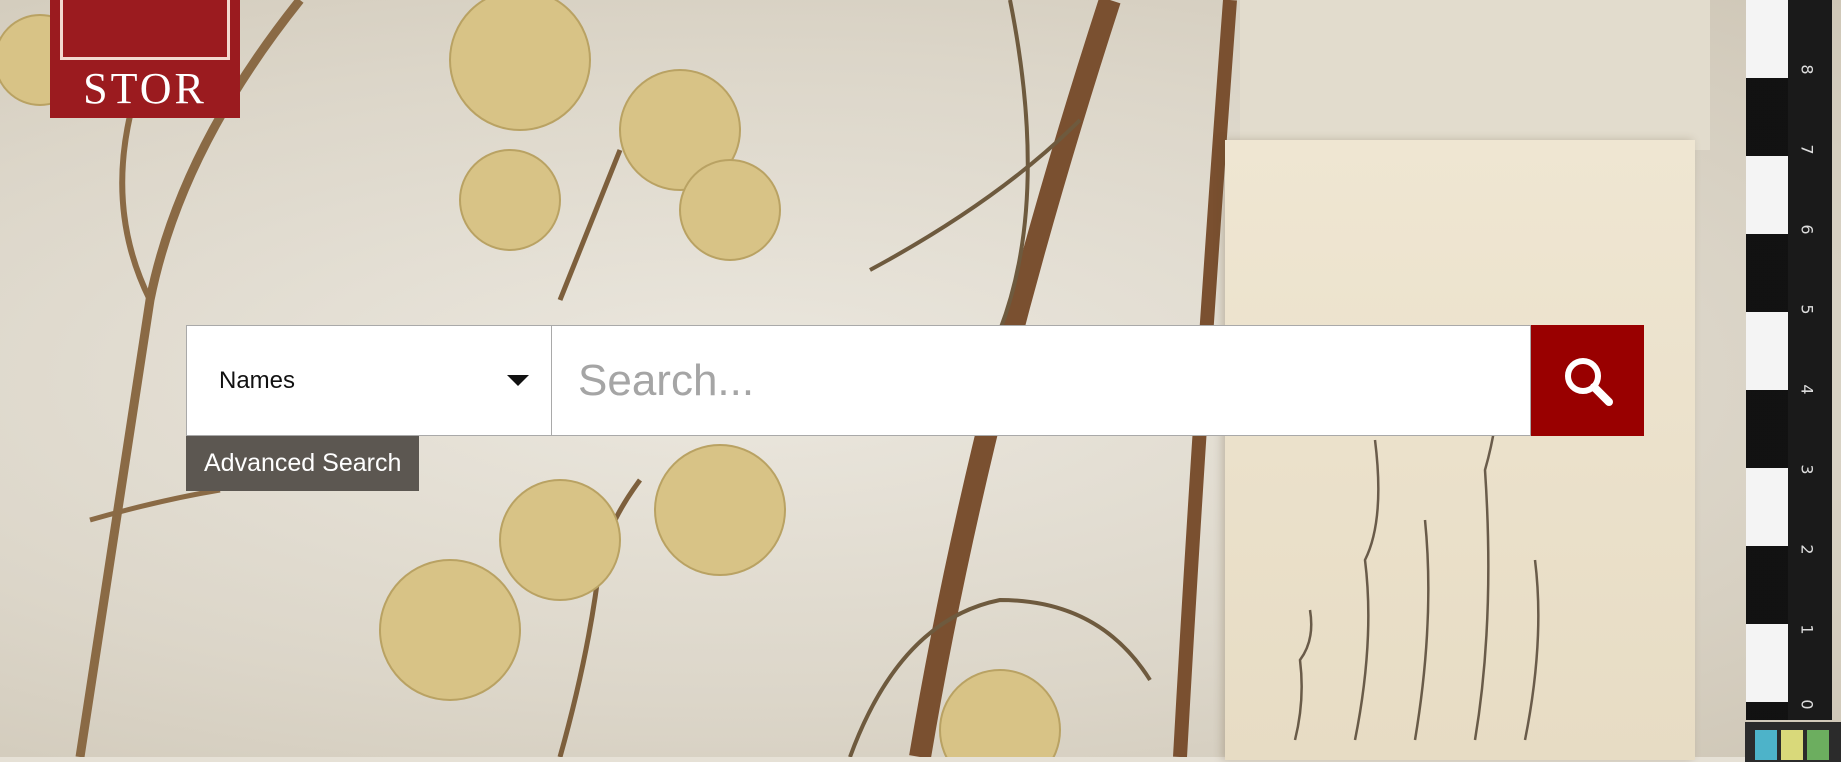  Describe the element at coordinates (145, 88) in the screenshot. I see `logo-text: STOR` at that location.